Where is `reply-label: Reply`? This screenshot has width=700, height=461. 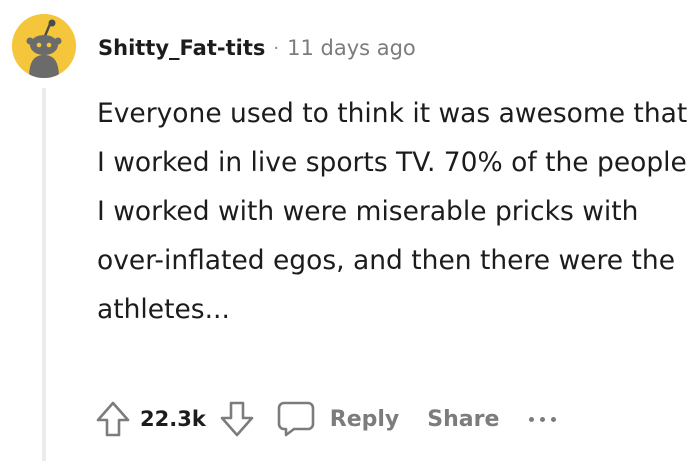
reply-label: Reply is located at coordinates (364, 419).